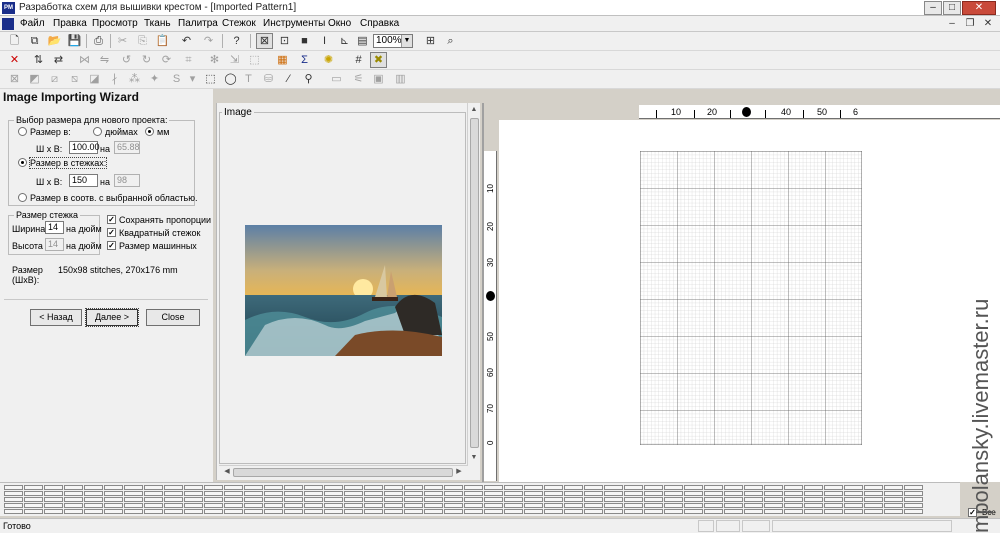 This screenshot has height=533, width=1000. What do you see at coordinates (979, 8) in the screenshot?
I see `close-window-button: ✕` at bounding box center [979, 8].